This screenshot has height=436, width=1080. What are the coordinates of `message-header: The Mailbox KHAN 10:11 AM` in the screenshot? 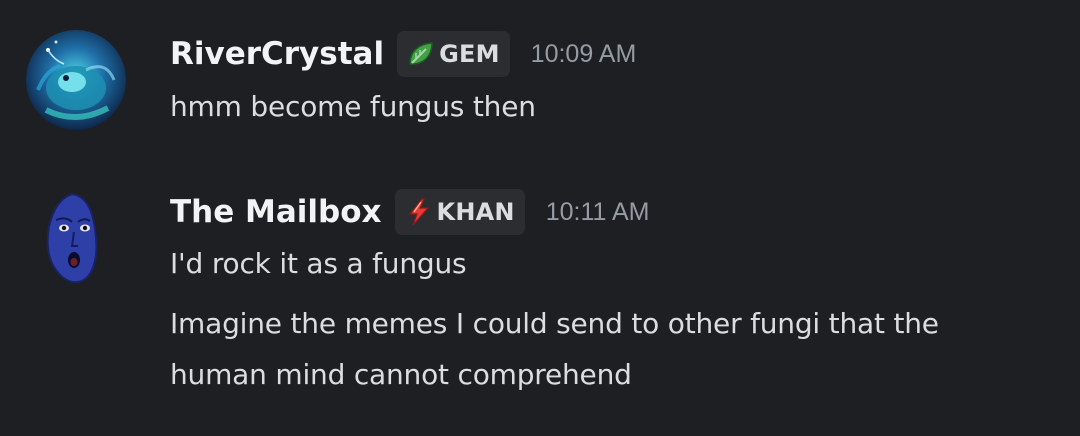 It's located at (409, 212).